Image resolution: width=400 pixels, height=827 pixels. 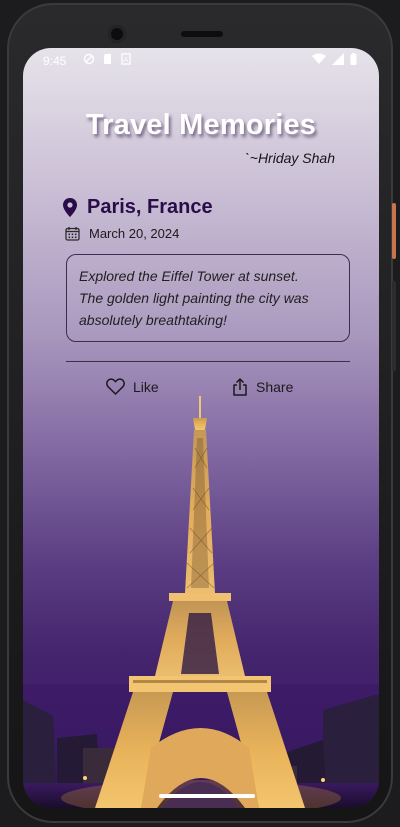 What do you see at coordinates (115, 386) in the screenshot?
I see `heart-outline-icon` at bounding box center [115, 386].